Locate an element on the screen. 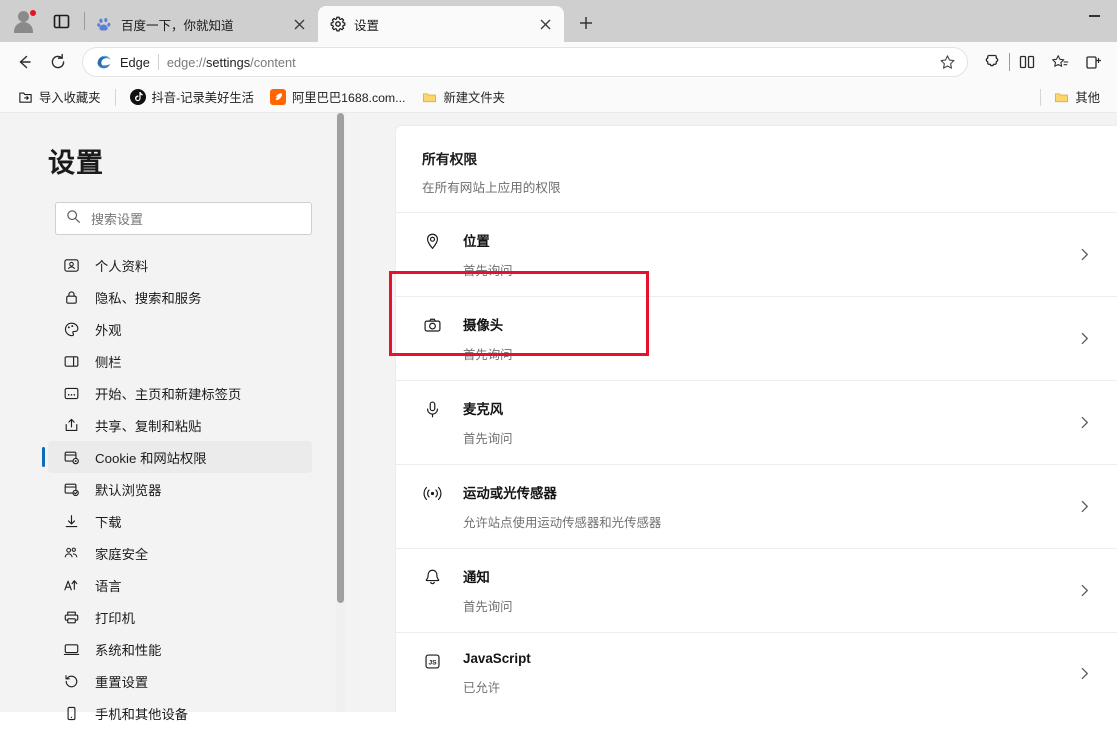 This screenshot has height=729, width=1117. bookmark-new-folder: 新建文件夹 is located at coordinates (463, 97).